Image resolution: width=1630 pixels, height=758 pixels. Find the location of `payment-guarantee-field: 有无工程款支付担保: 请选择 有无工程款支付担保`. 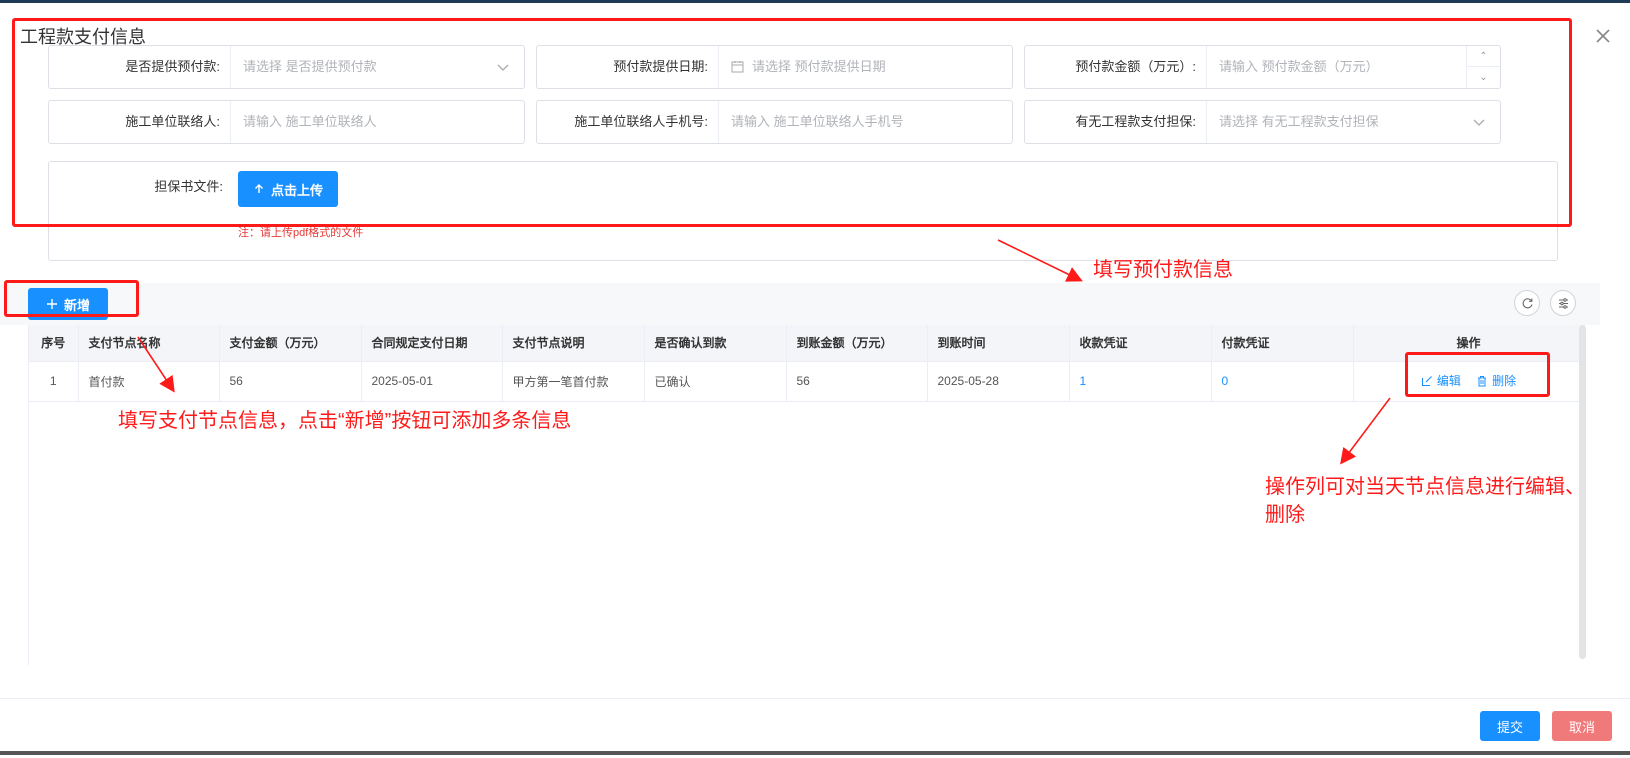

payment-guarantee-field: 有无工程款支付担保: 请选择 有无工程款支付担保 is located at coordinates (1262, 122).